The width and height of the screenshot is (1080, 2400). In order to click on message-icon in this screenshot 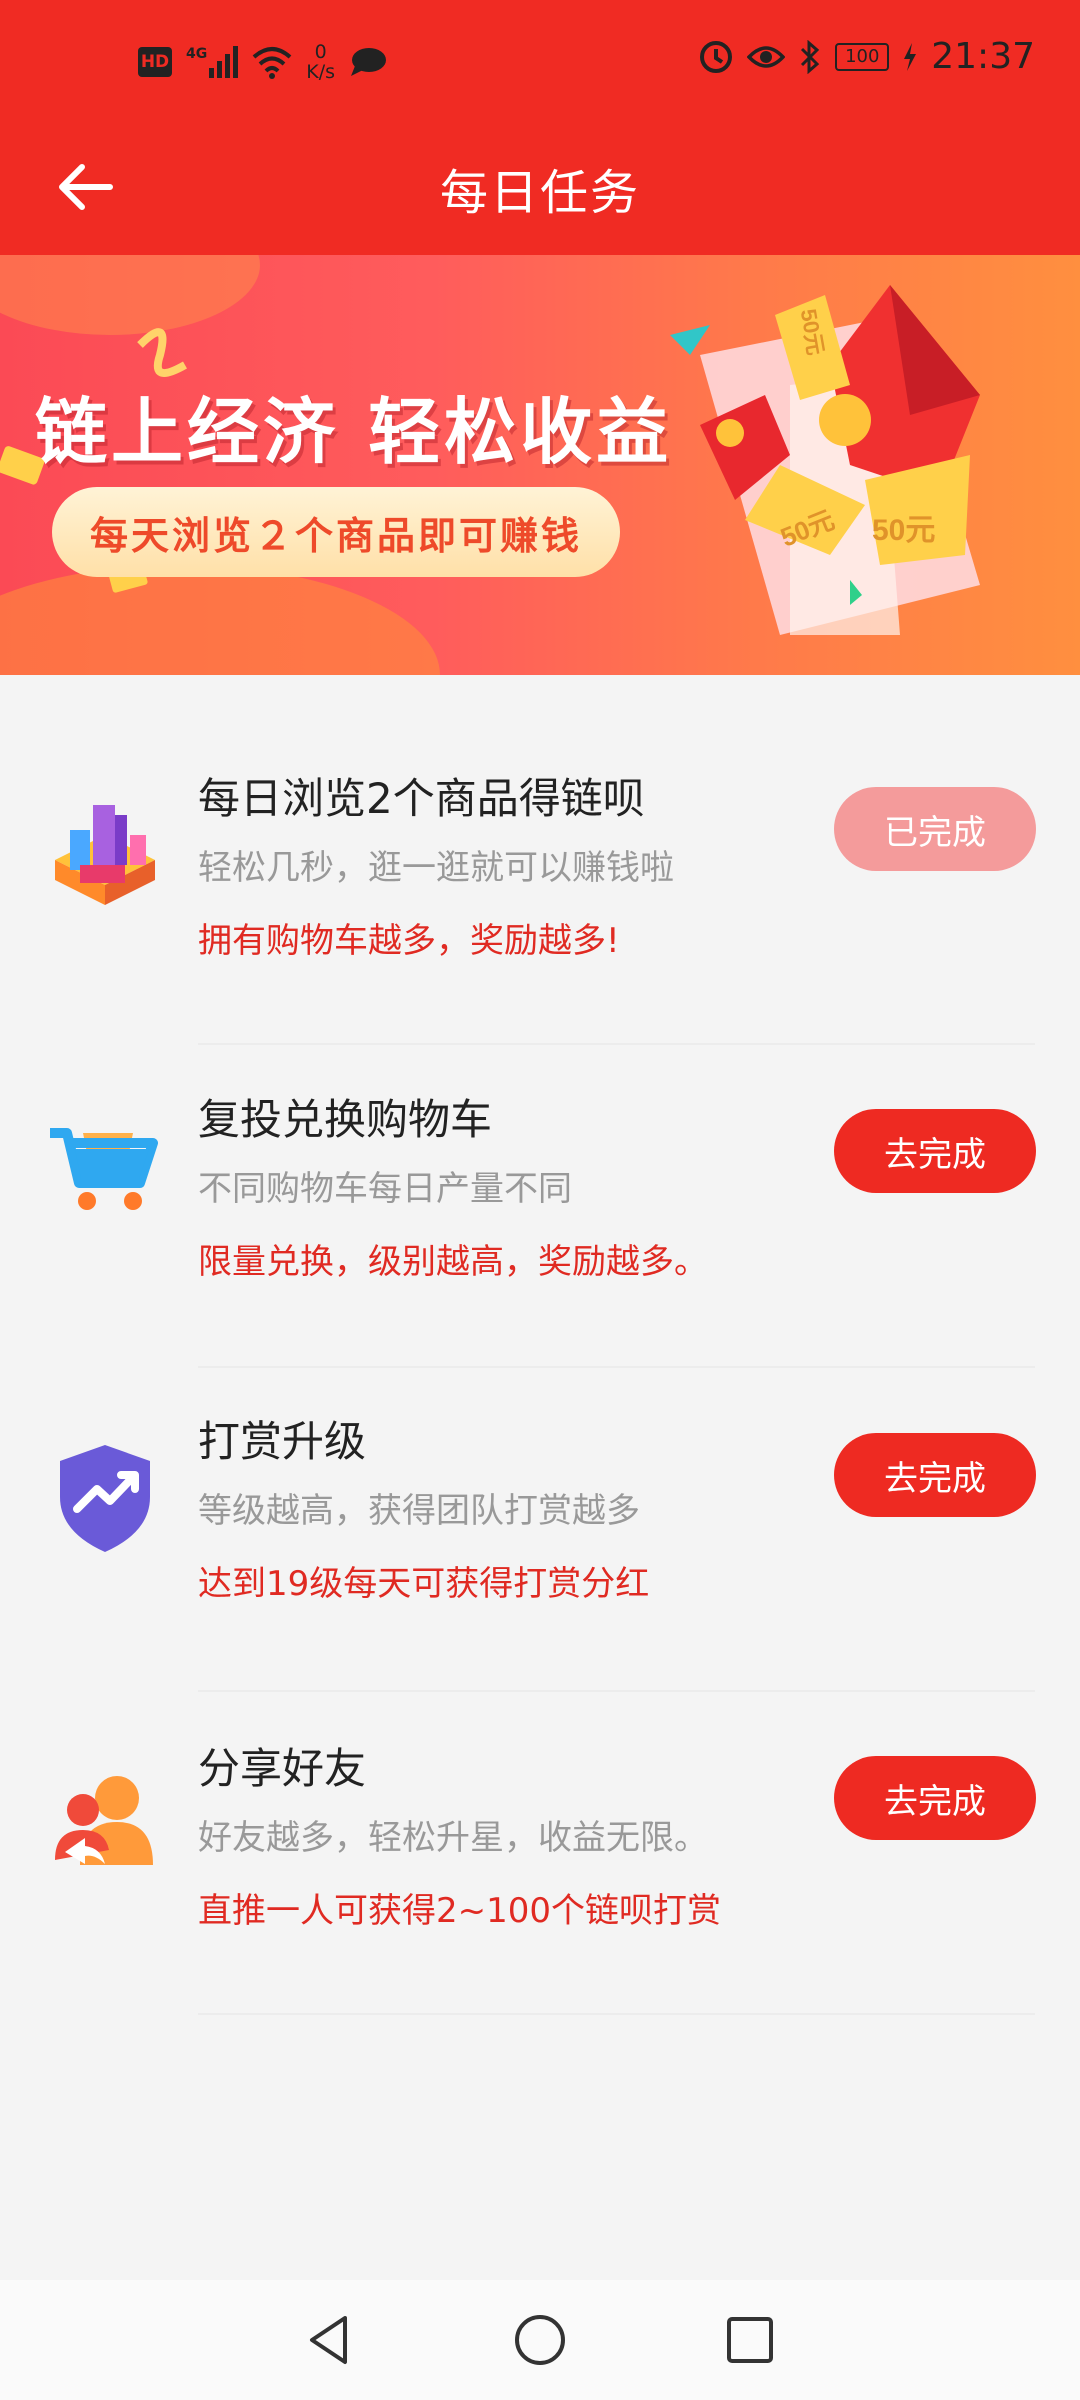, I will do `click(368, 62)`.